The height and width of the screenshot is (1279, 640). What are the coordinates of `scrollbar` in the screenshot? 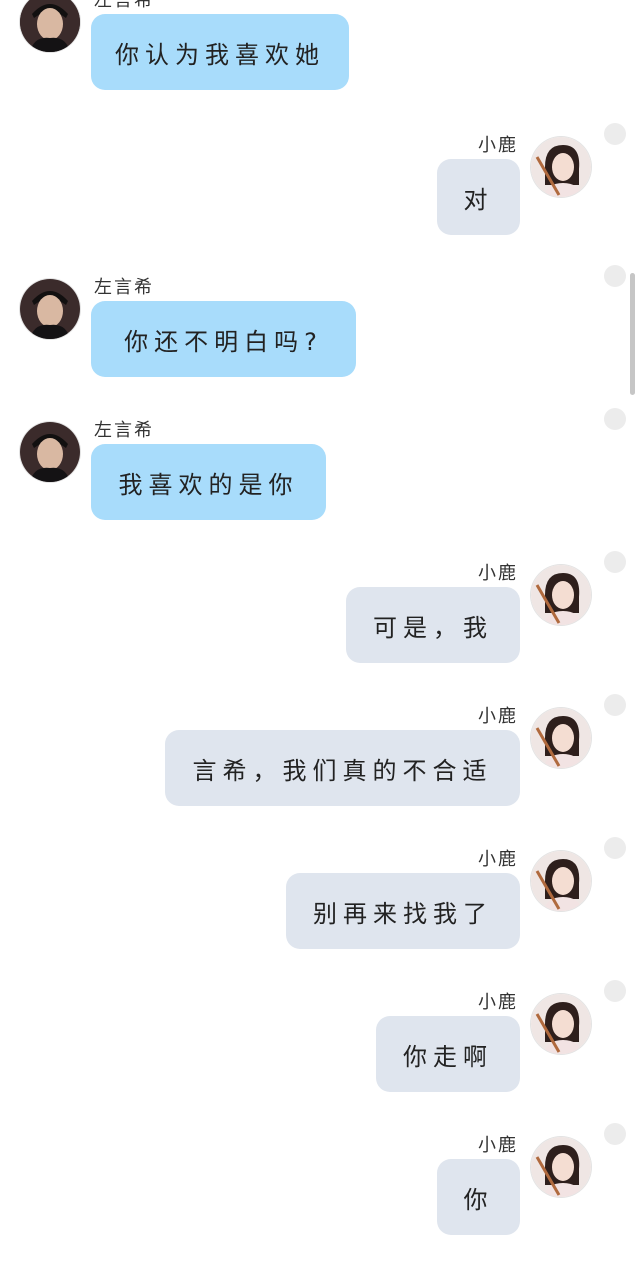 It's located at (632, 334).